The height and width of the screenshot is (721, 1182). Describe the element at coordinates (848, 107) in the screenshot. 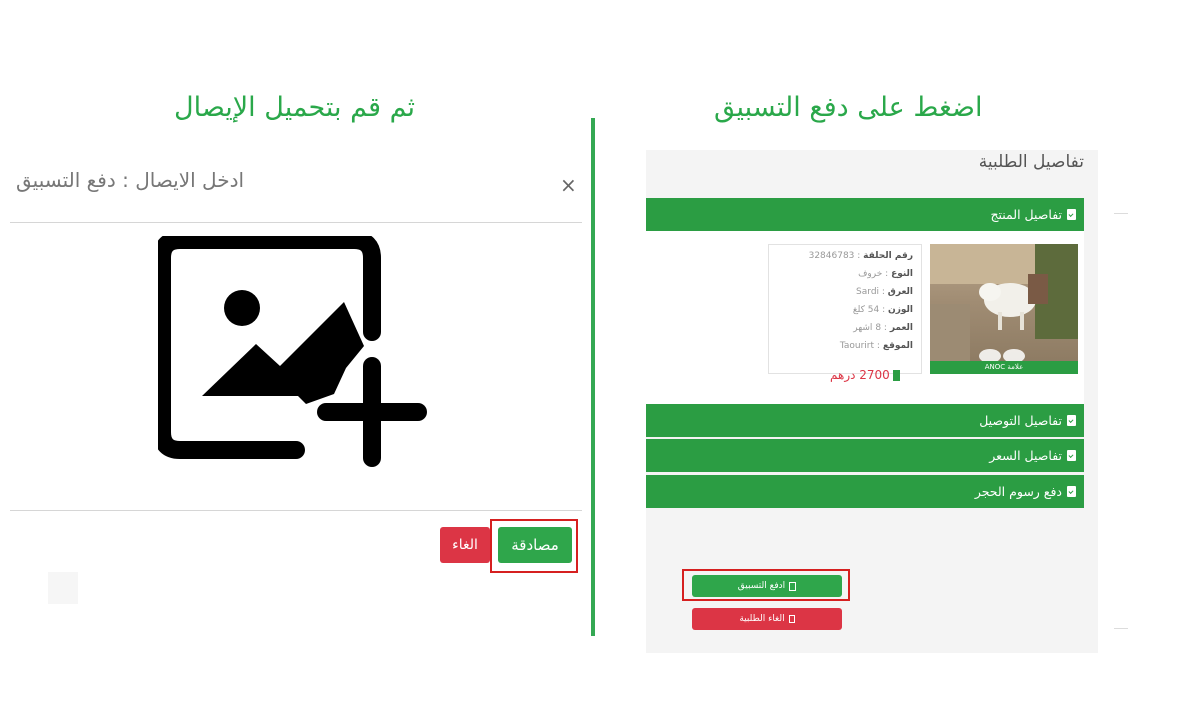

I see `instruction-pay-advance: اضغط على دفع التسبيق` at that location.